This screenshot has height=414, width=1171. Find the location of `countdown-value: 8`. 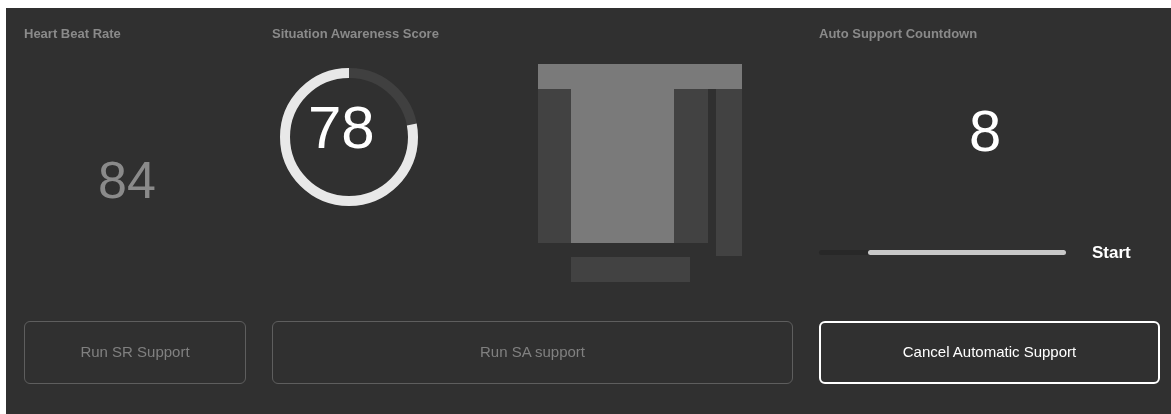

countdown-value: 8 is located at coordinates (986, 130).